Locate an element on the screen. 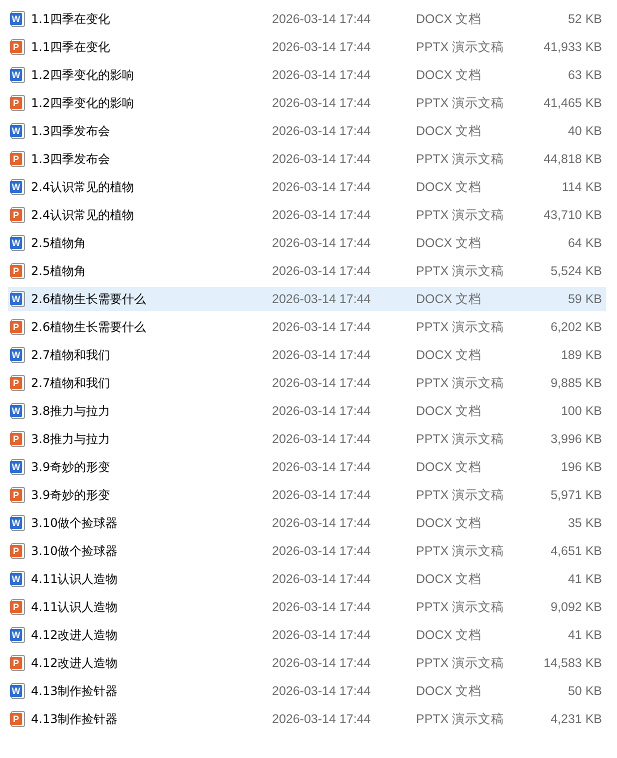  file-row: W 3.8推力与拉力 2026-03-14 17:44 DOCX 文档 100 KB is located at coordinates (307, 411).